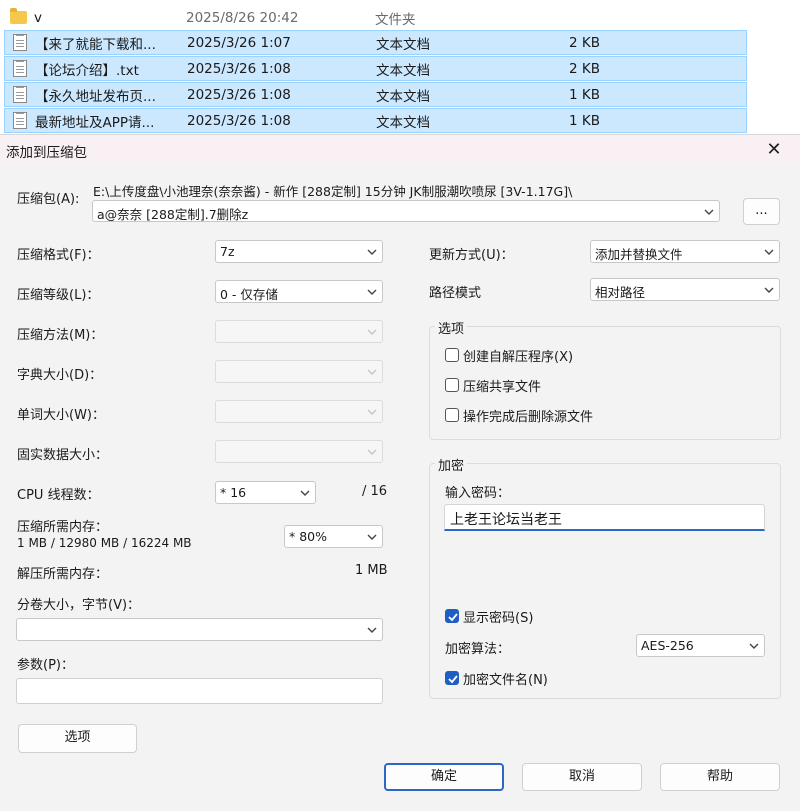 This screenshot has height=811, width=800. What do you see at coordinates (19, 17) in the screenshot?
I see `folder-icon` at bounding box center [19, 17].